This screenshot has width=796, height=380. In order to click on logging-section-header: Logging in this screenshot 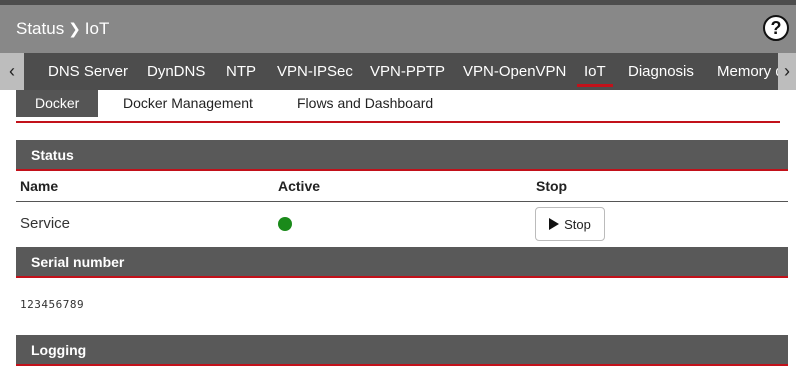, I will do `click(402, 350)`.